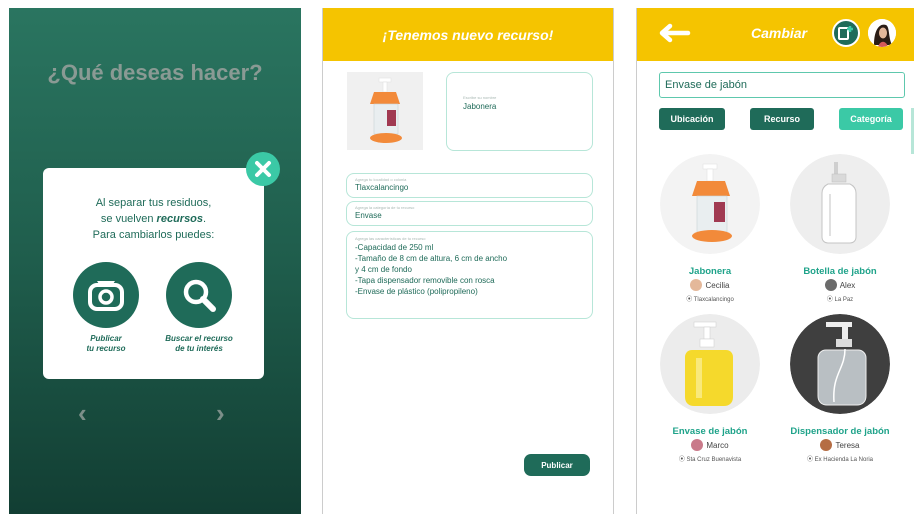 The height and width of the screenshot is (518, 915). I want to click on location-value: Tlaxcalancingo, so click(382, 187).